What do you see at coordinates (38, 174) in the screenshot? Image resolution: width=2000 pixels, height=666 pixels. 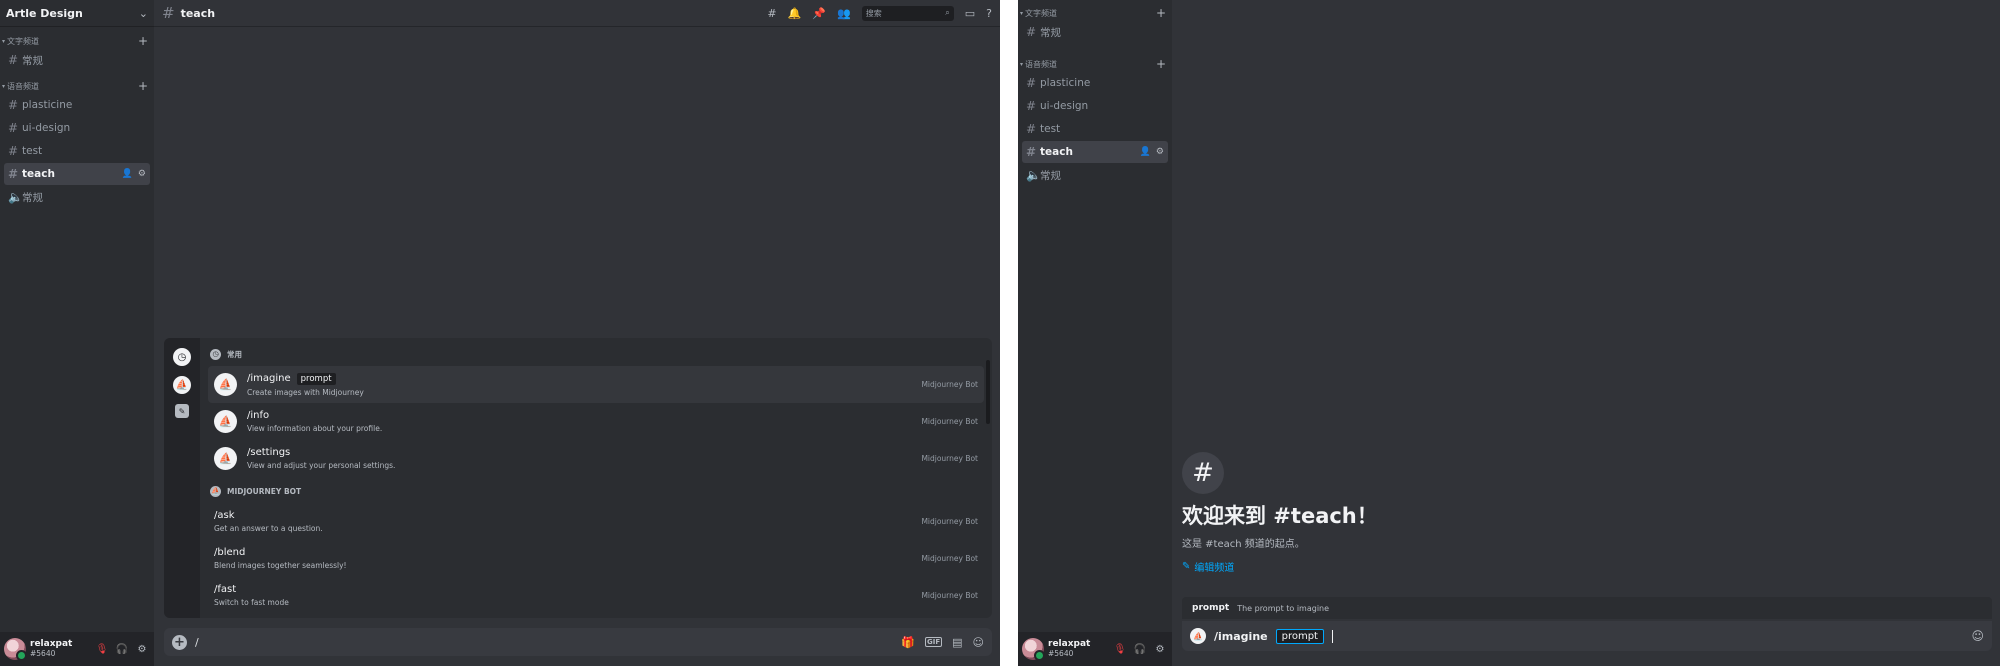 I see `channel-label: teach` at bounding box center [38, 174].